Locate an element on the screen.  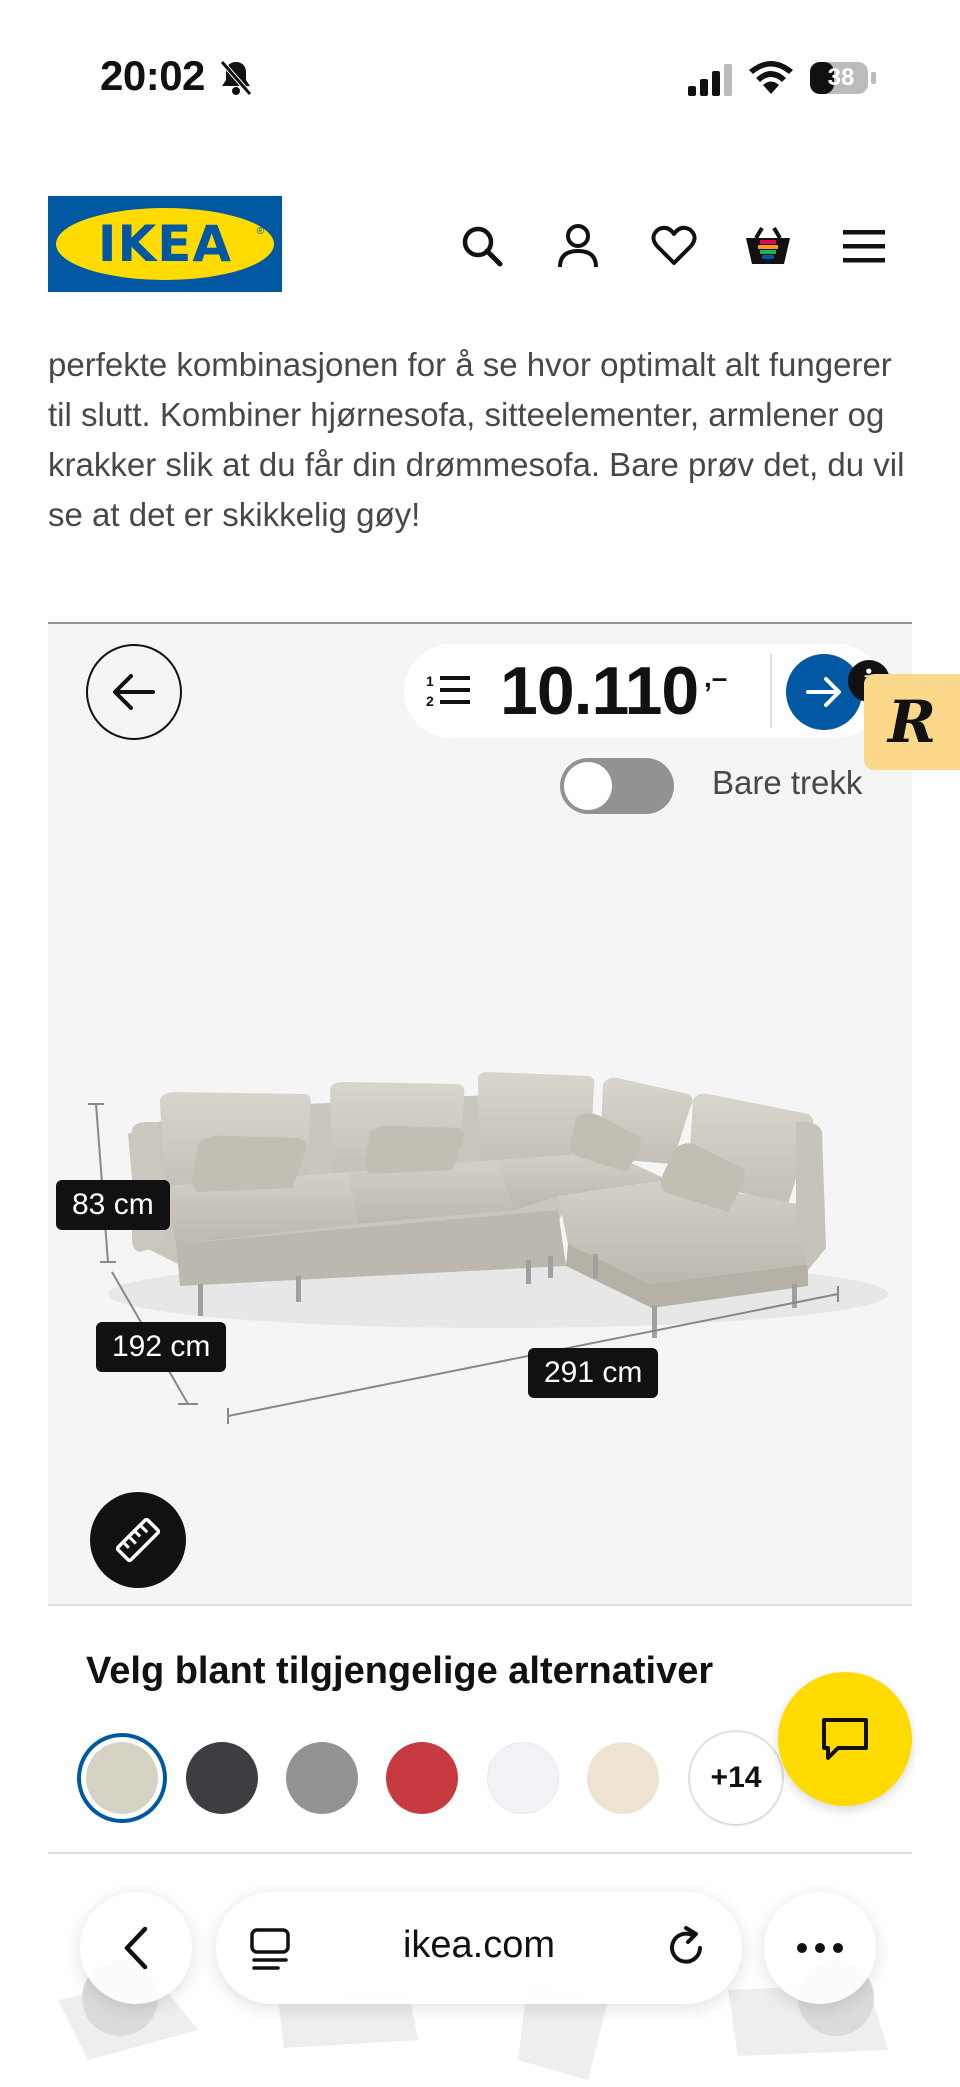
logo-registered-mark: ® is located at coordinates (260, 231).